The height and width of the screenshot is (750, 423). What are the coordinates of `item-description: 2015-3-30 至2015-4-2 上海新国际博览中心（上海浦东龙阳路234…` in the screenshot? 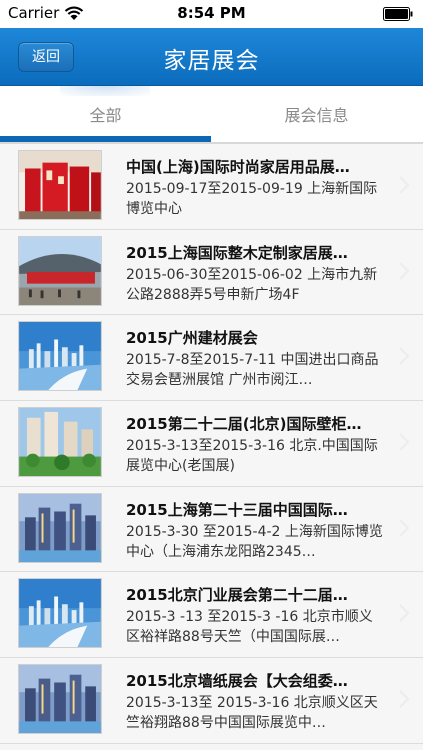 It's located at (254, 541).